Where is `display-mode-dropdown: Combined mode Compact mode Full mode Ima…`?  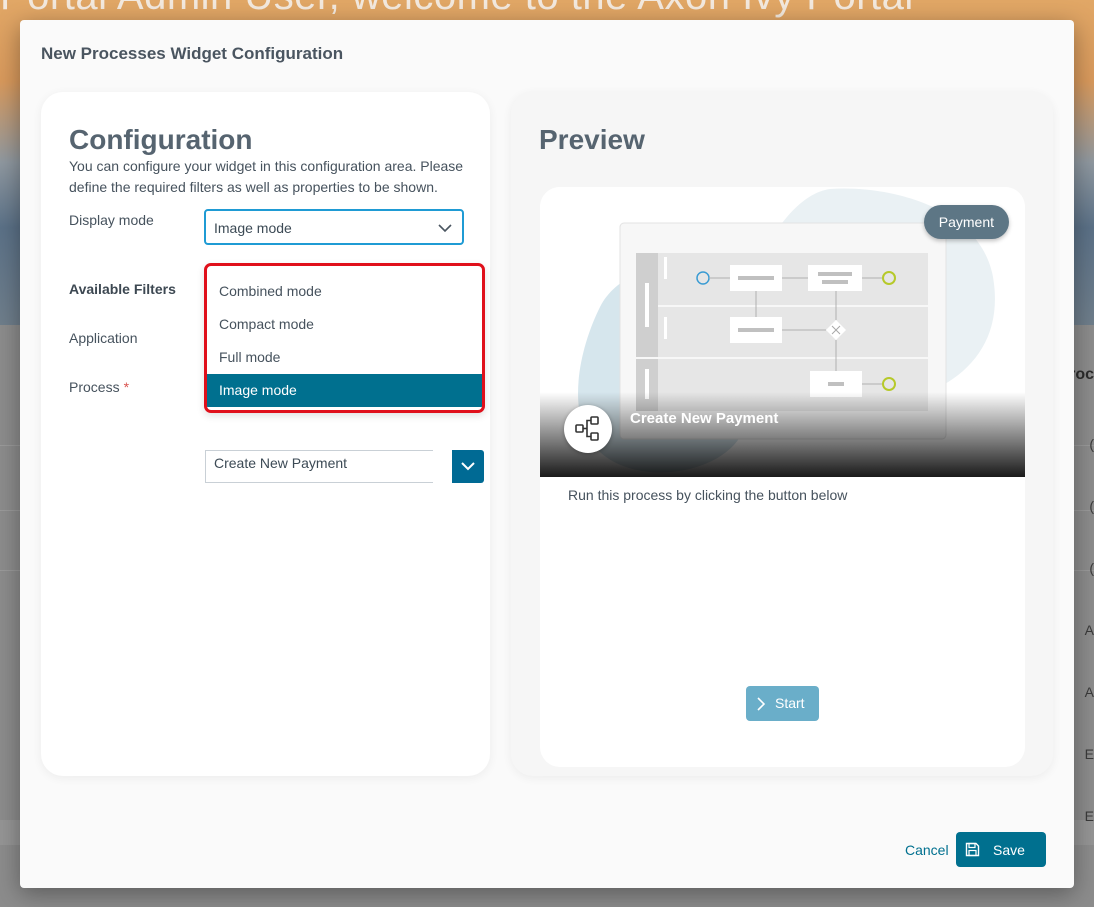 display-mode-dropdown: Combined mode Compact mode Full mode Ima… is located at coordinates (344, 338).